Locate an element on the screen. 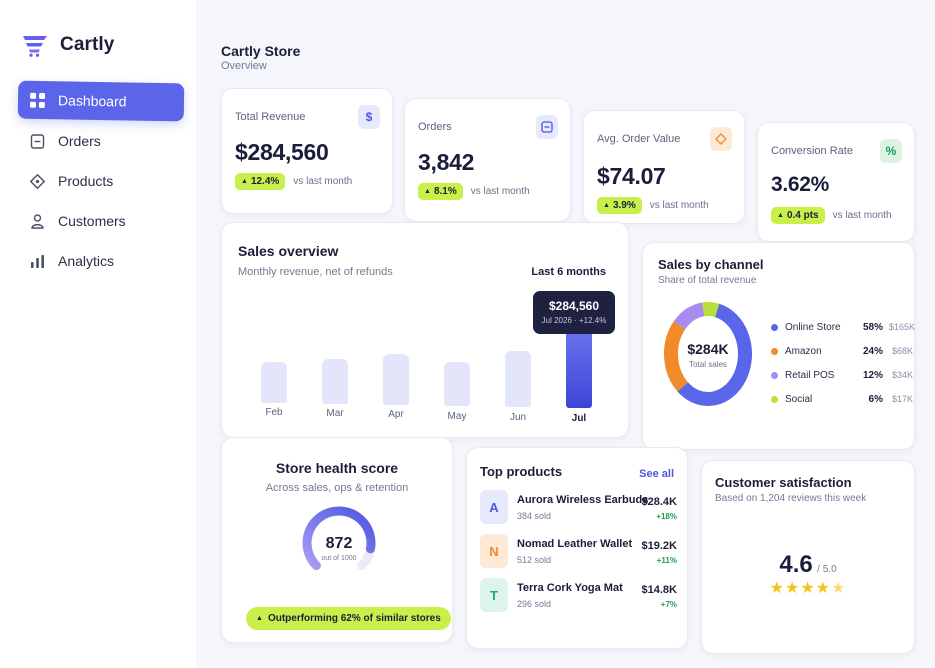  donut-slice-retail-pos is located at coordinates (689, 316).